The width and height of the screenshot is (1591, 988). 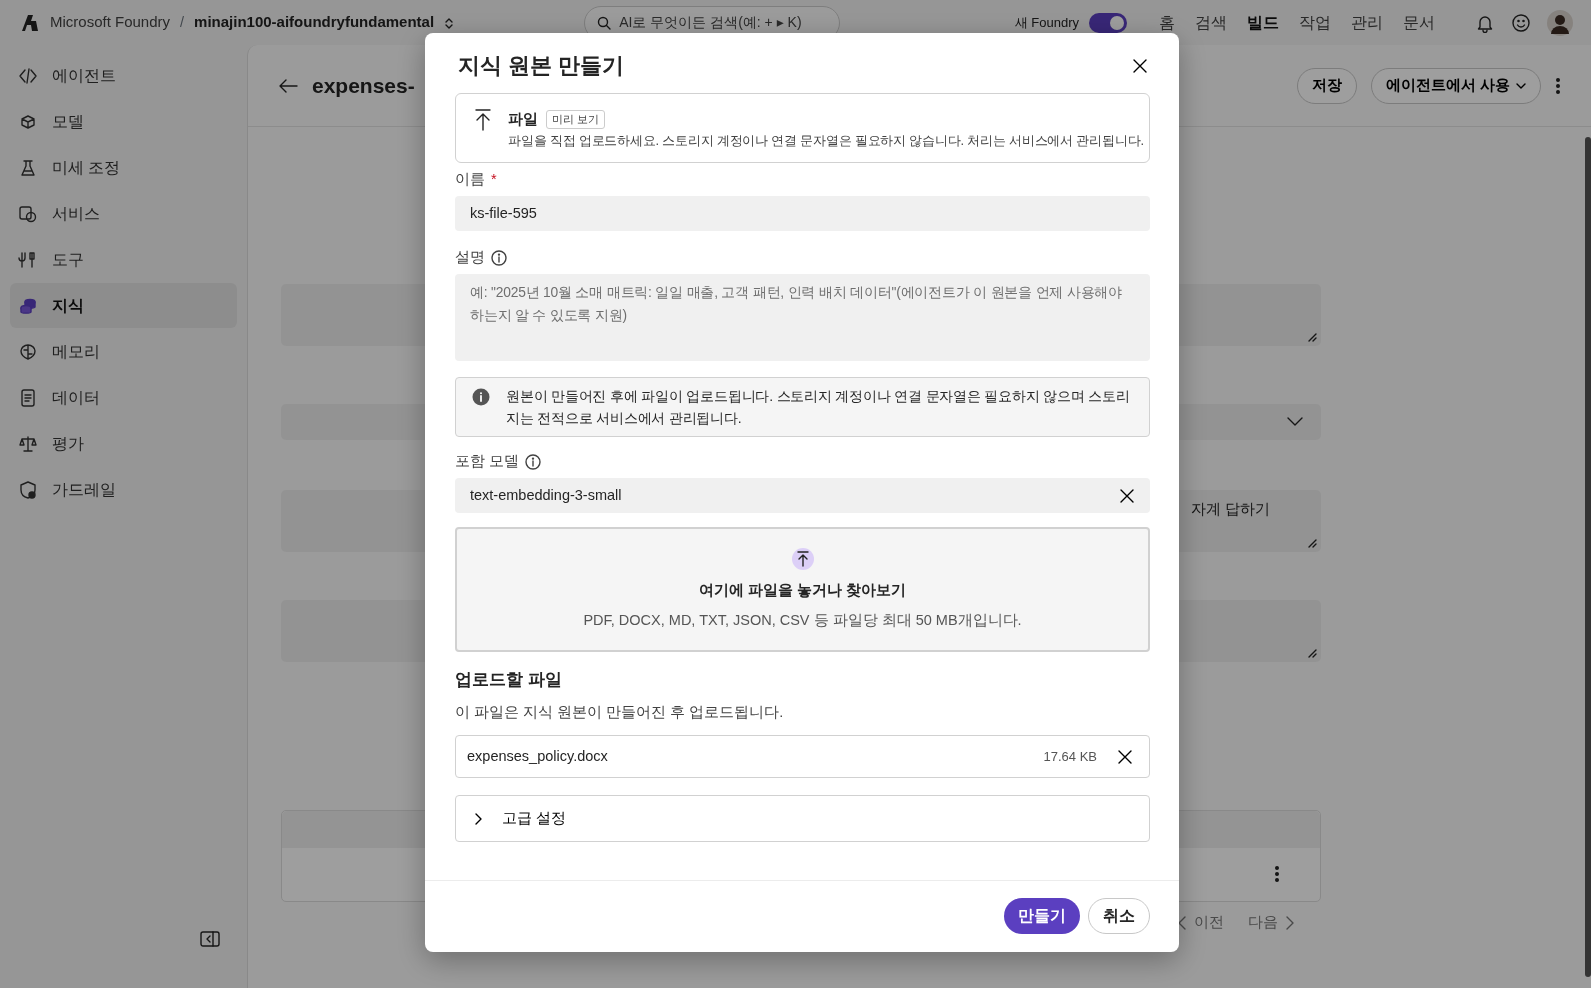 What do you see at coordinates (28, 259) in the screenshot?
I see `tools-icon` at bounding box center [28, 259].